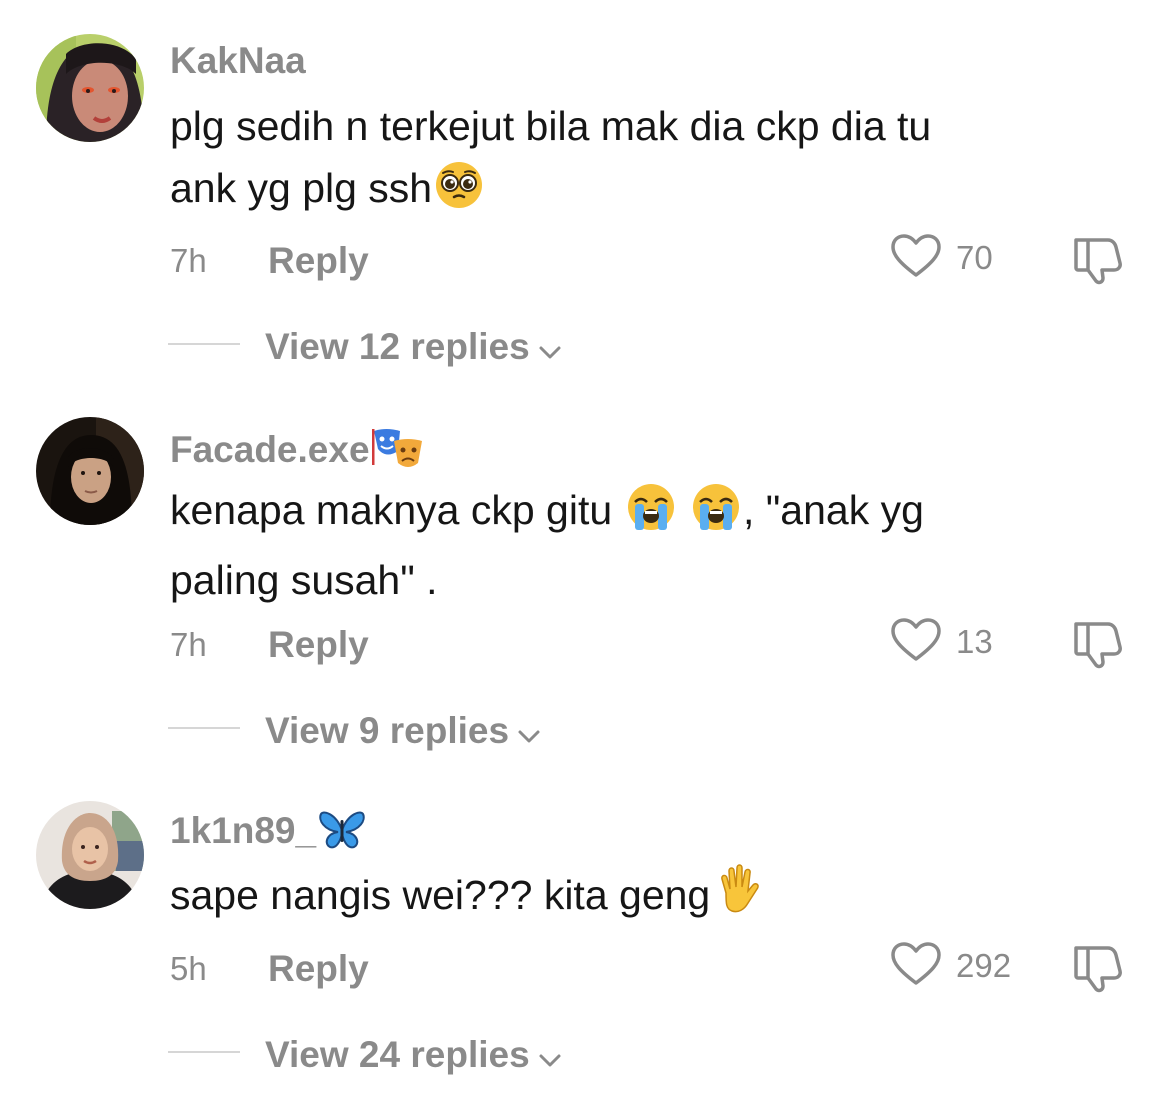  What do you see at coordinates (391, 510) in the screenshot?
I see `comment-text-line: kenapa maknya ckp gitu` at bounding box center [391, 510].